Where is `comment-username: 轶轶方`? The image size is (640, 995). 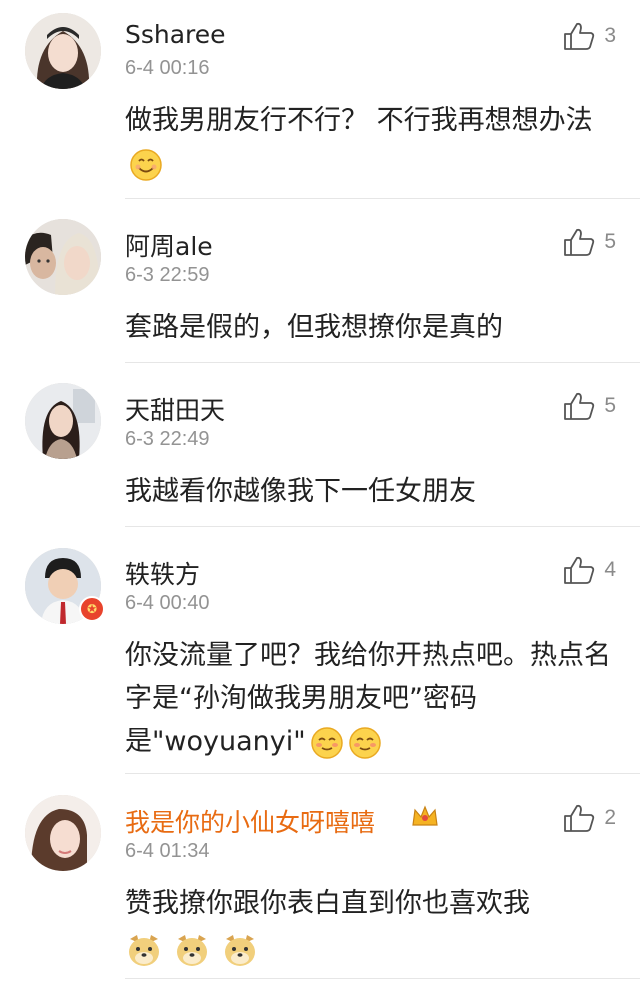
comment-username: 轶轶方 is located at coordinates (162, 573).